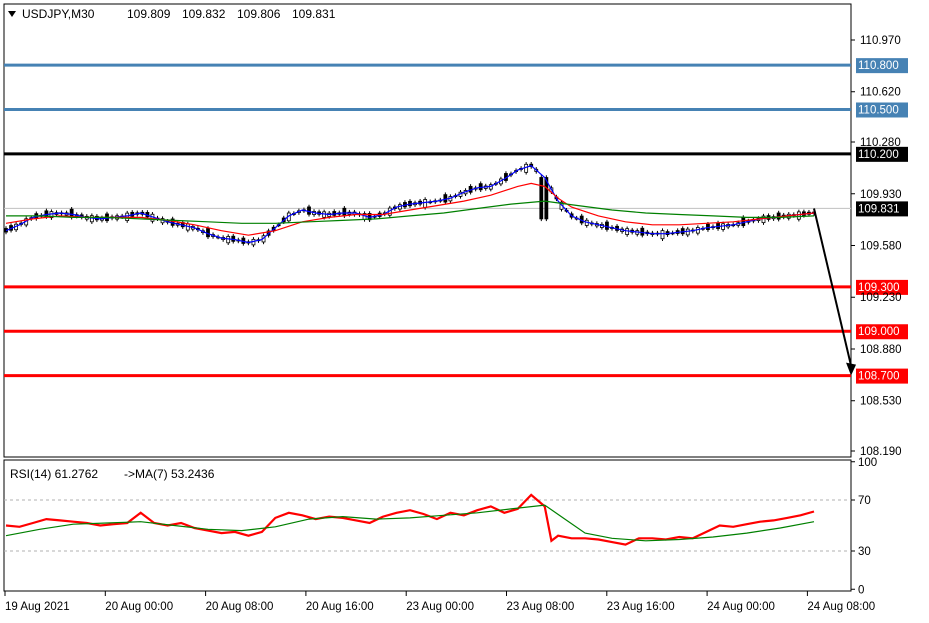 The height and width of the screenshot is (623, 929). Describe the element at coordinates (867, 463) in the screenshot. I see `rsi-tick-label: 100` at that location.